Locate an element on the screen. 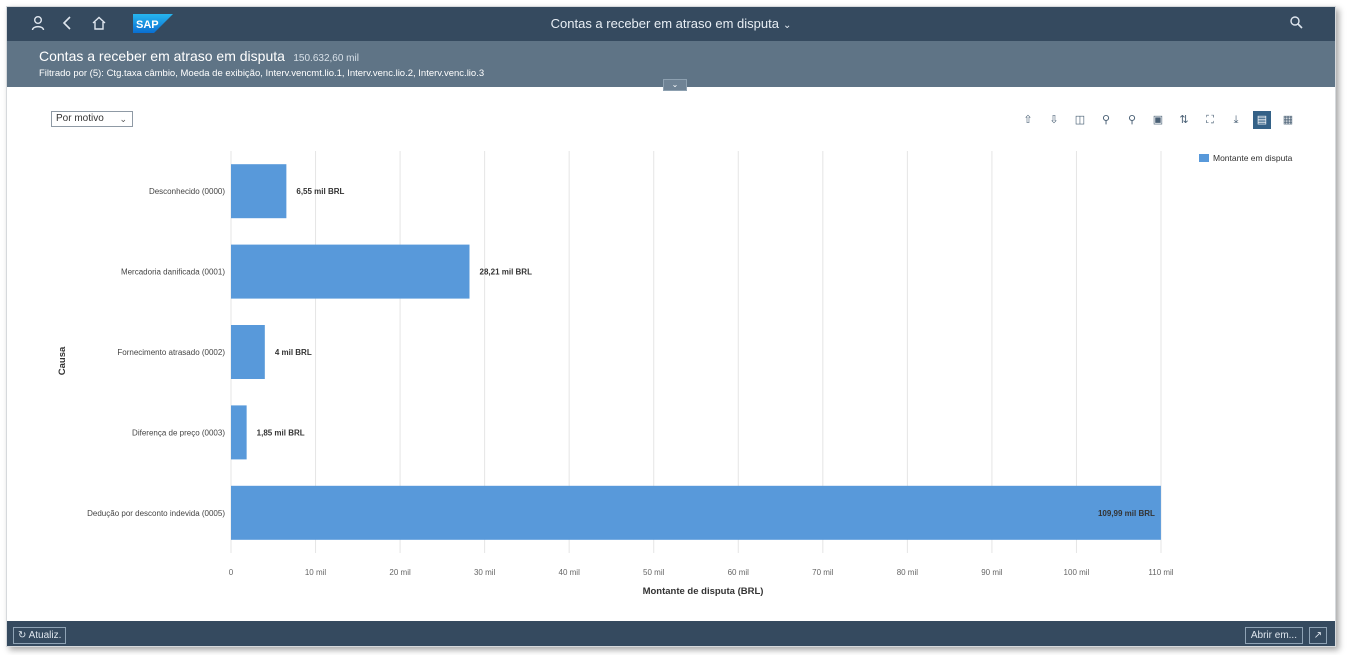  chart-toolbar: ⇧ ⇩ ◫ ⚲ ⚲ ▣ ⇅ ⛶ ⤓ ▤ ▦ is located at coordinates (1158, 120).